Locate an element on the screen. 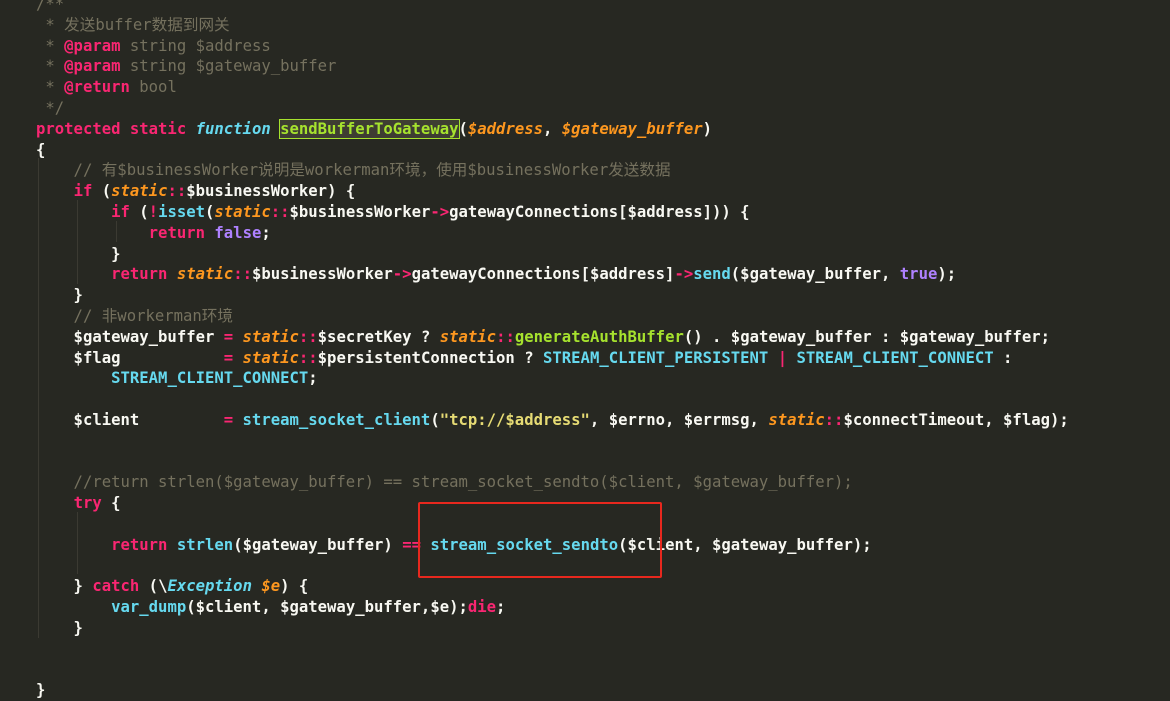  code-token: * 发送buffer数据到网关 is located at coordinates (133, 24).